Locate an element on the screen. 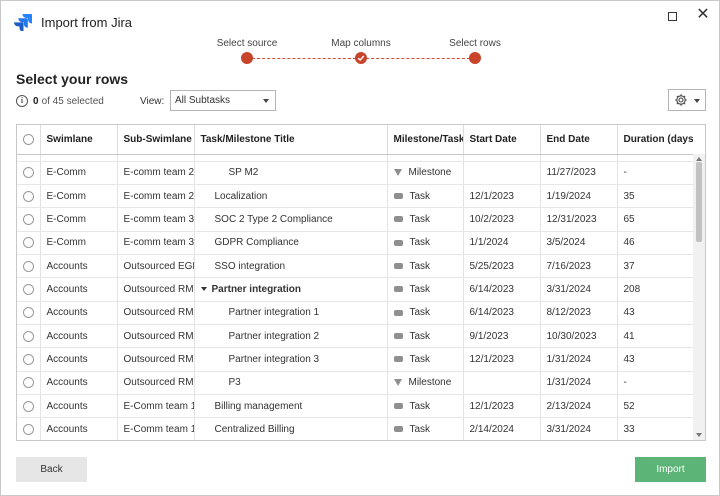 The height and width of the screenshot is (496, 720). cell-start-date: 2/14/2024 is located at coordinates (502, 428).